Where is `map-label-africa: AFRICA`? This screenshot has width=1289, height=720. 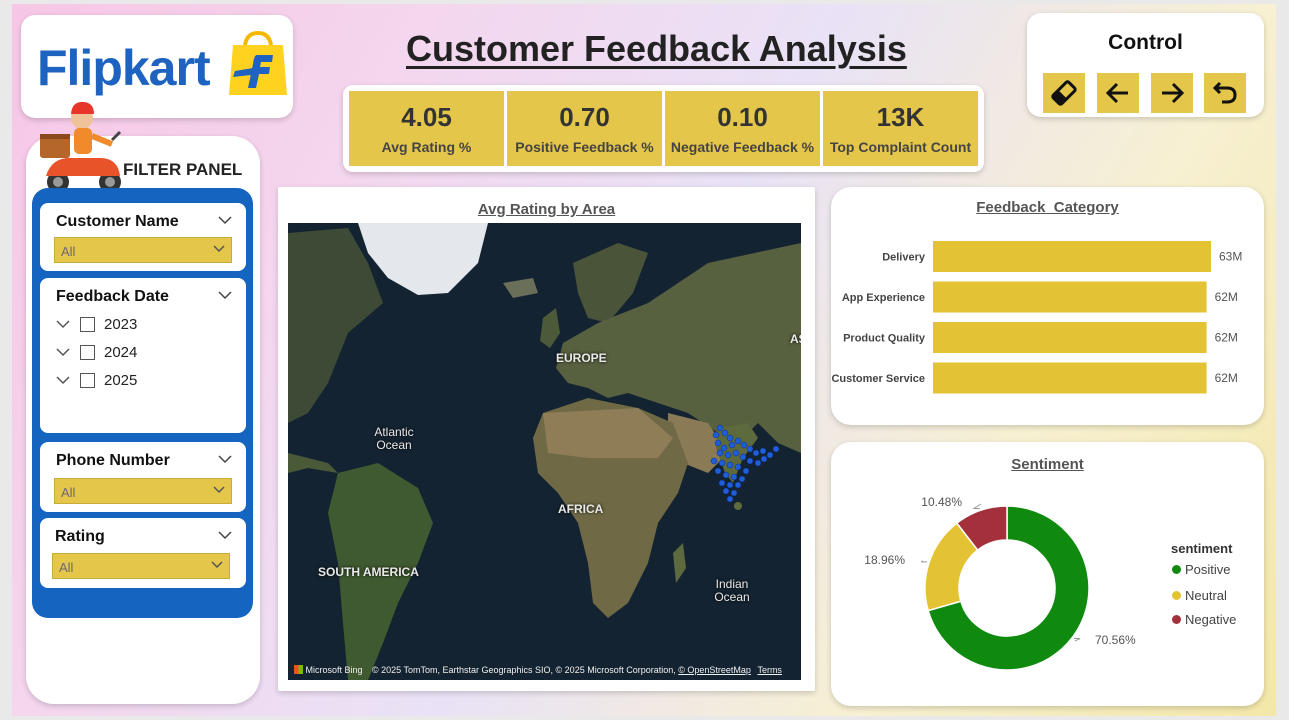 map-label-africa: AFRICA is located at coordinates (581, 509).